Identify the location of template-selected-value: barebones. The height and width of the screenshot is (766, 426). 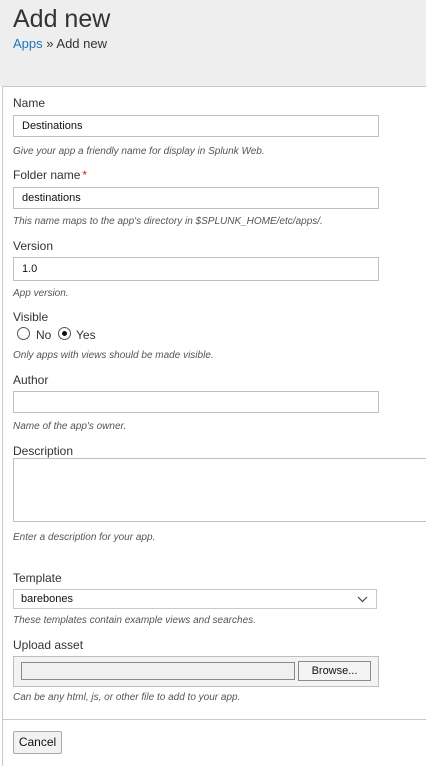
(47, 599).